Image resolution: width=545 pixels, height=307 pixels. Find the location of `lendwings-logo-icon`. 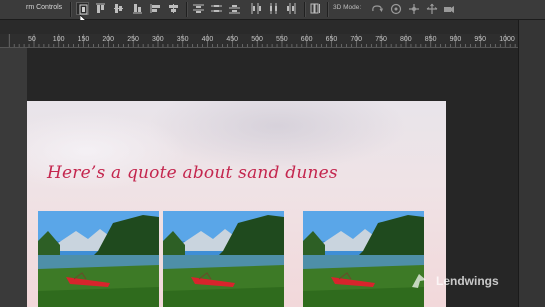

lendwings-logo-icon is located at coordinates (419, 281).